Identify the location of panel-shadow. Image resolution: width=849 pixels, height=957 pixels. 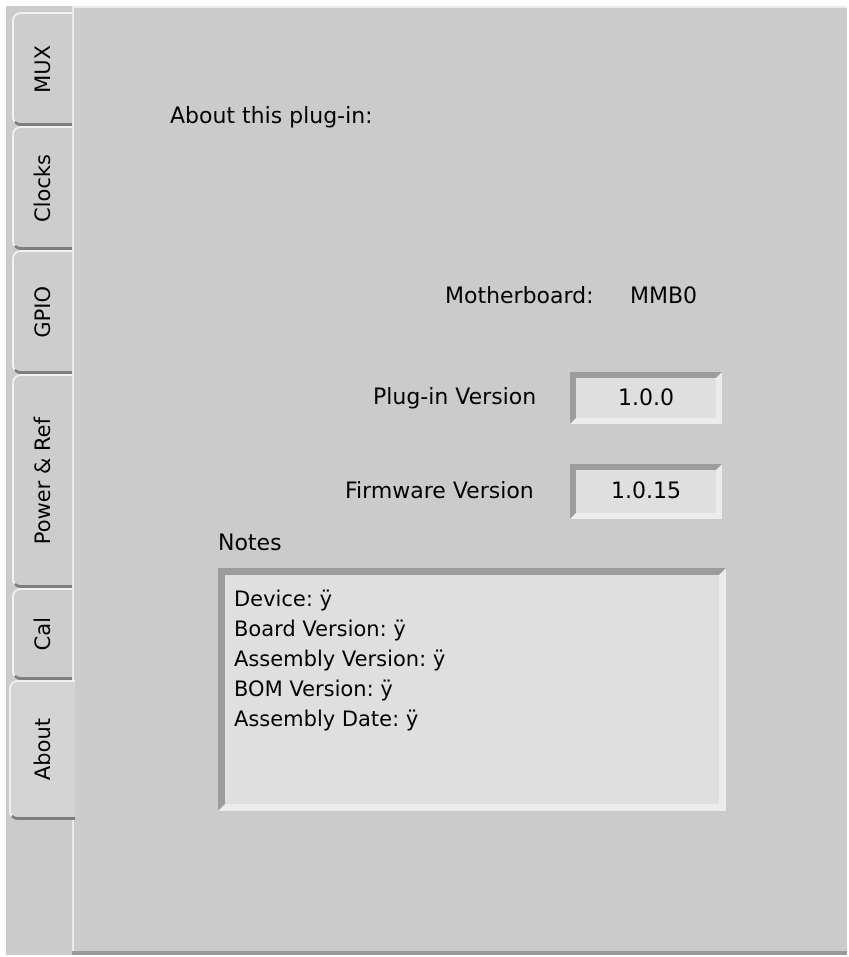
(459, 953).